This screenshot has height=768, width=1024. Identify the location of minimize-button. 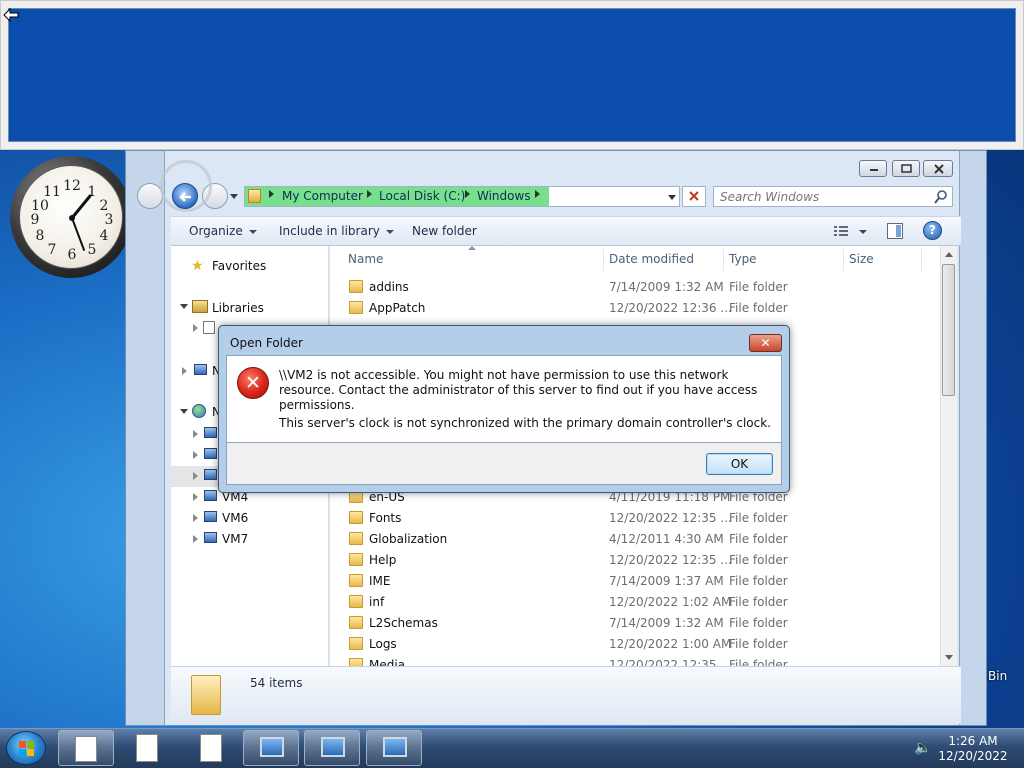
(873, 168).